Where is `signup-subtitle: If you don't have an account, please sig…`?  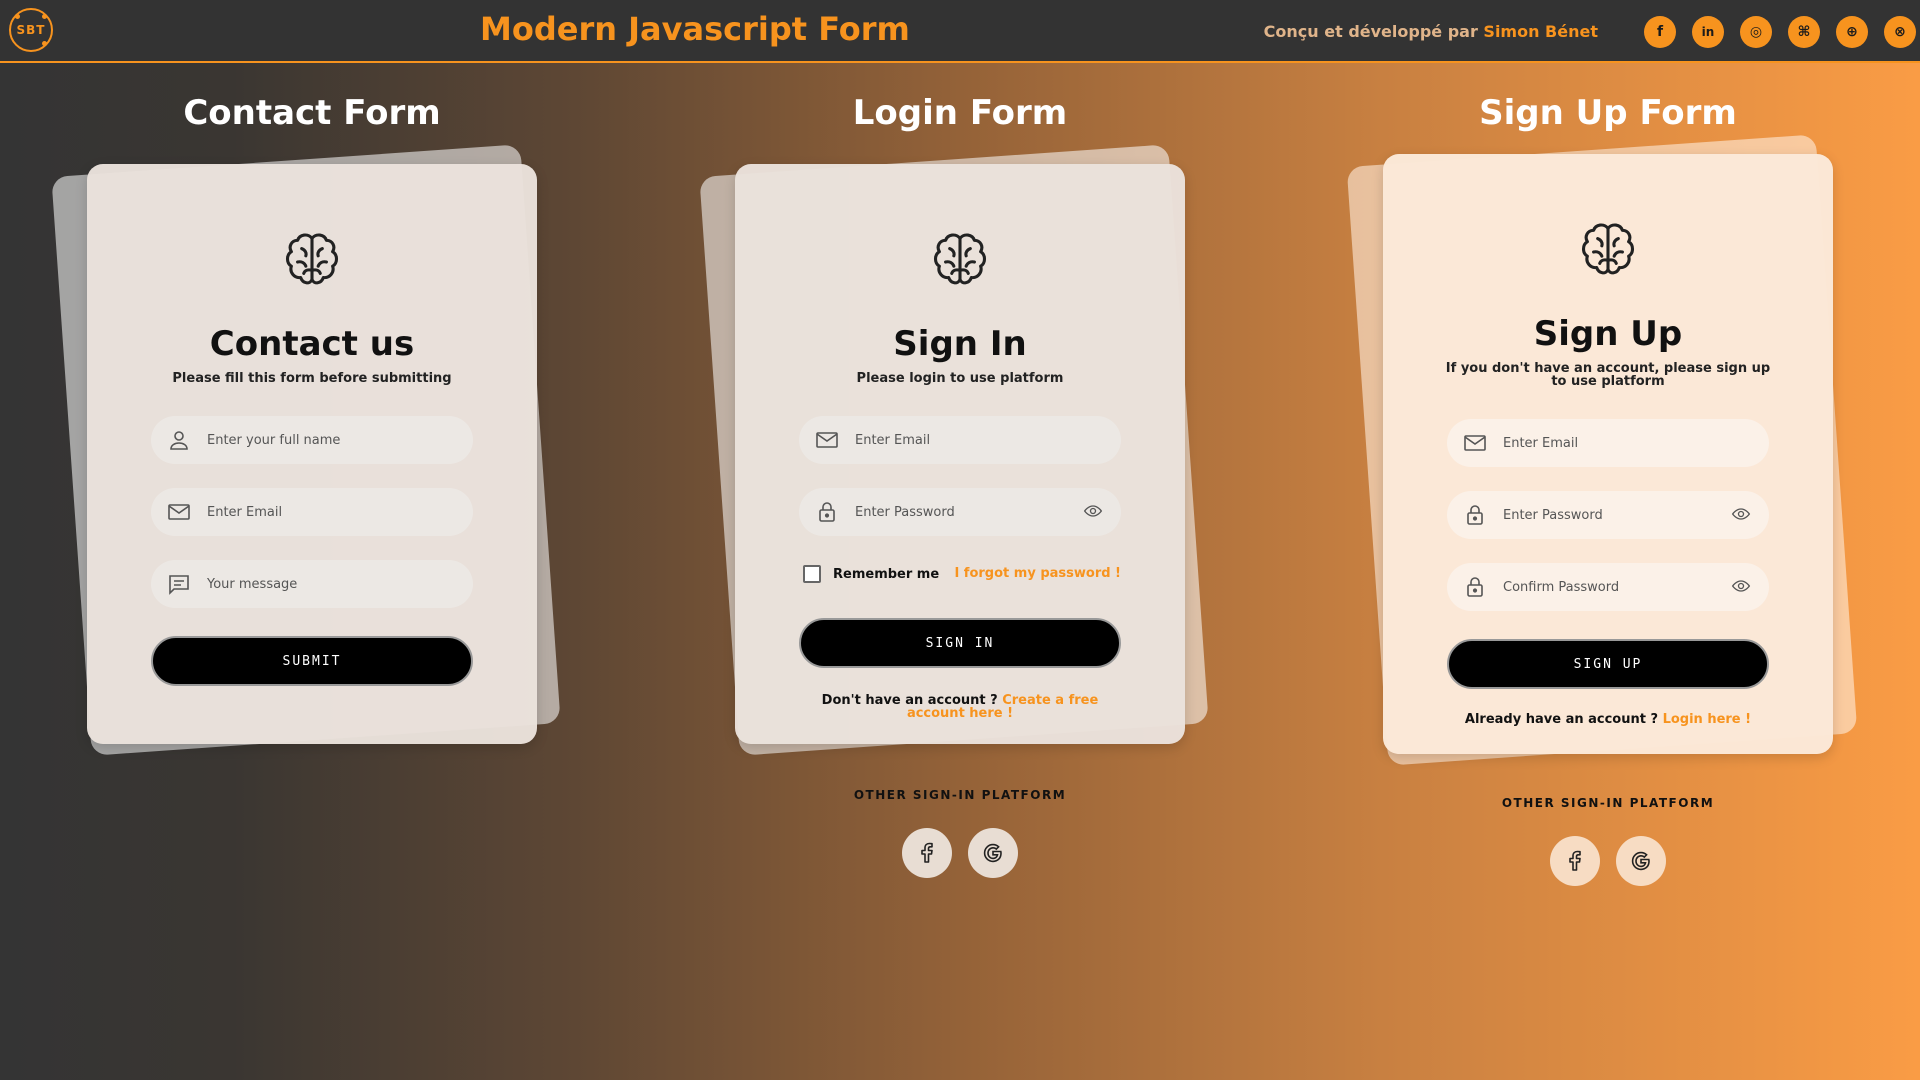
signup-subtitle: If you don't have an account, please sig… is located at coordinates (1608, 375).